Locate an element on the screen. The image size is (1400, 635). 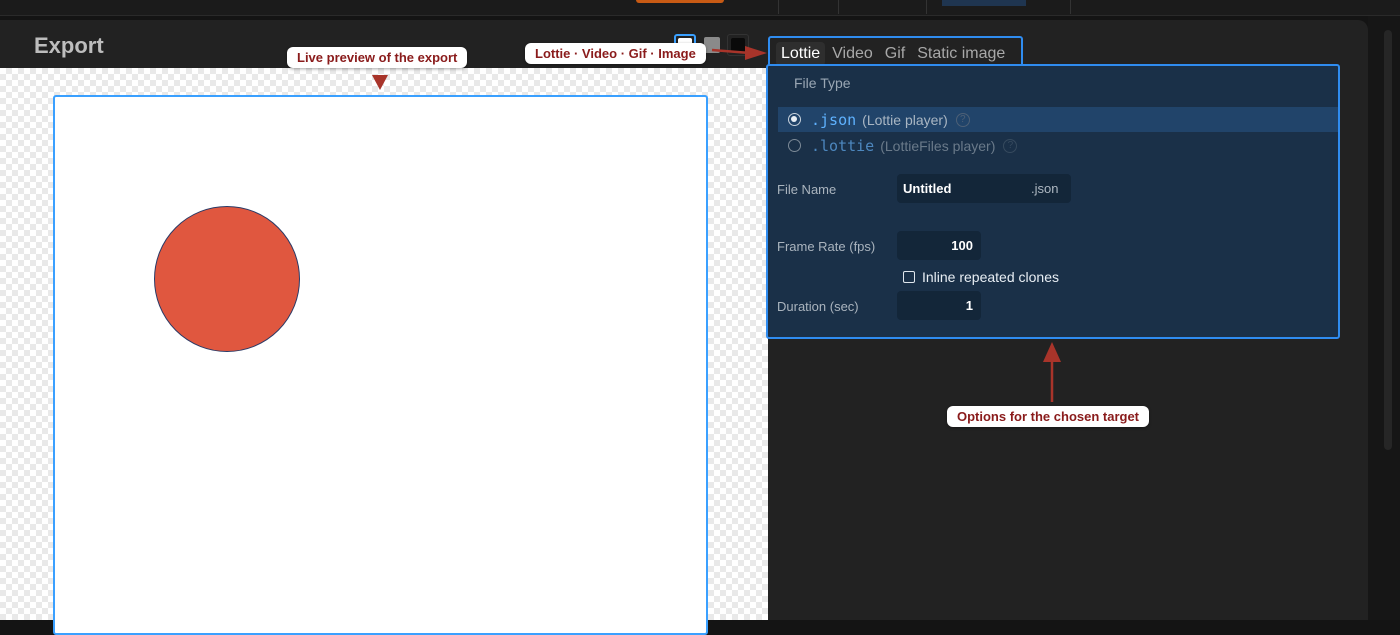
app-toolbar-strip is located at coordinates (700, 8).